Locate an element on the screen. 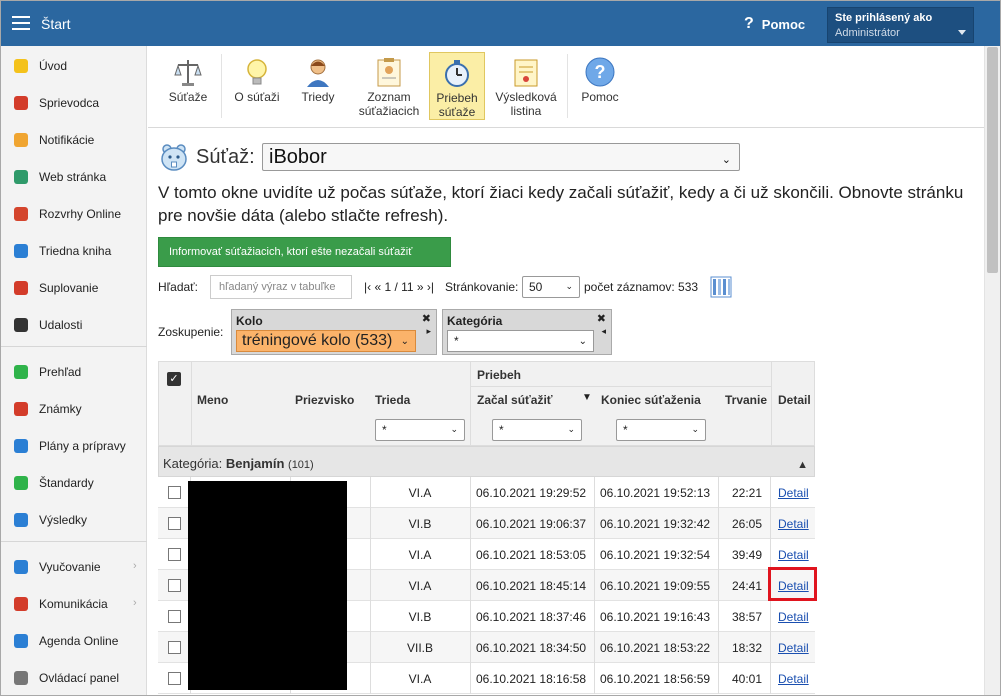 The width and height of the screenshot is (1001, 696). paging-label: Stránkovanie: is located at coordinates (482, 287).